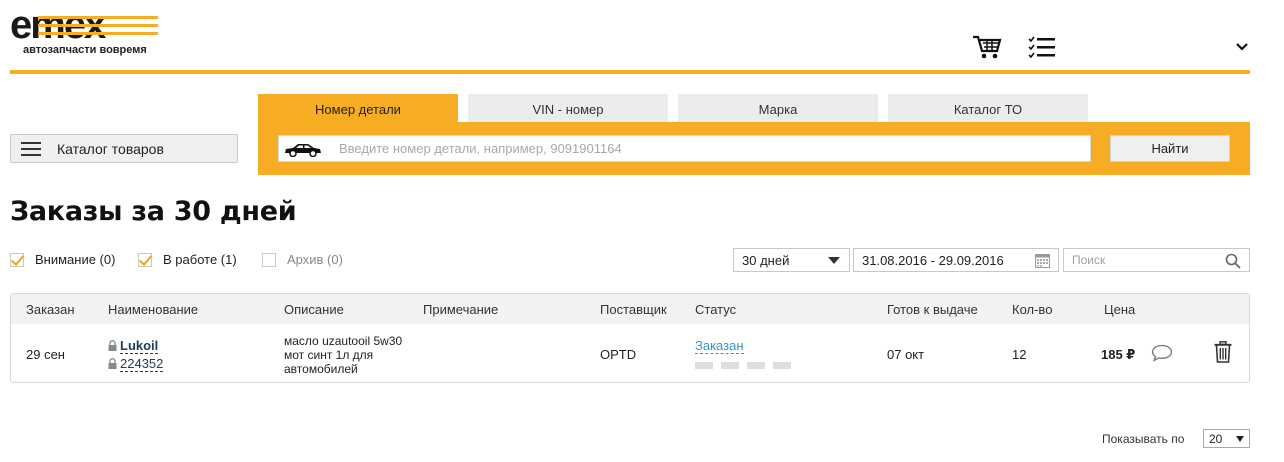 Image resolution: width=1284 pixels, height=462 pixels. I want to click on in-progress-checkbox, so click(145, 259).